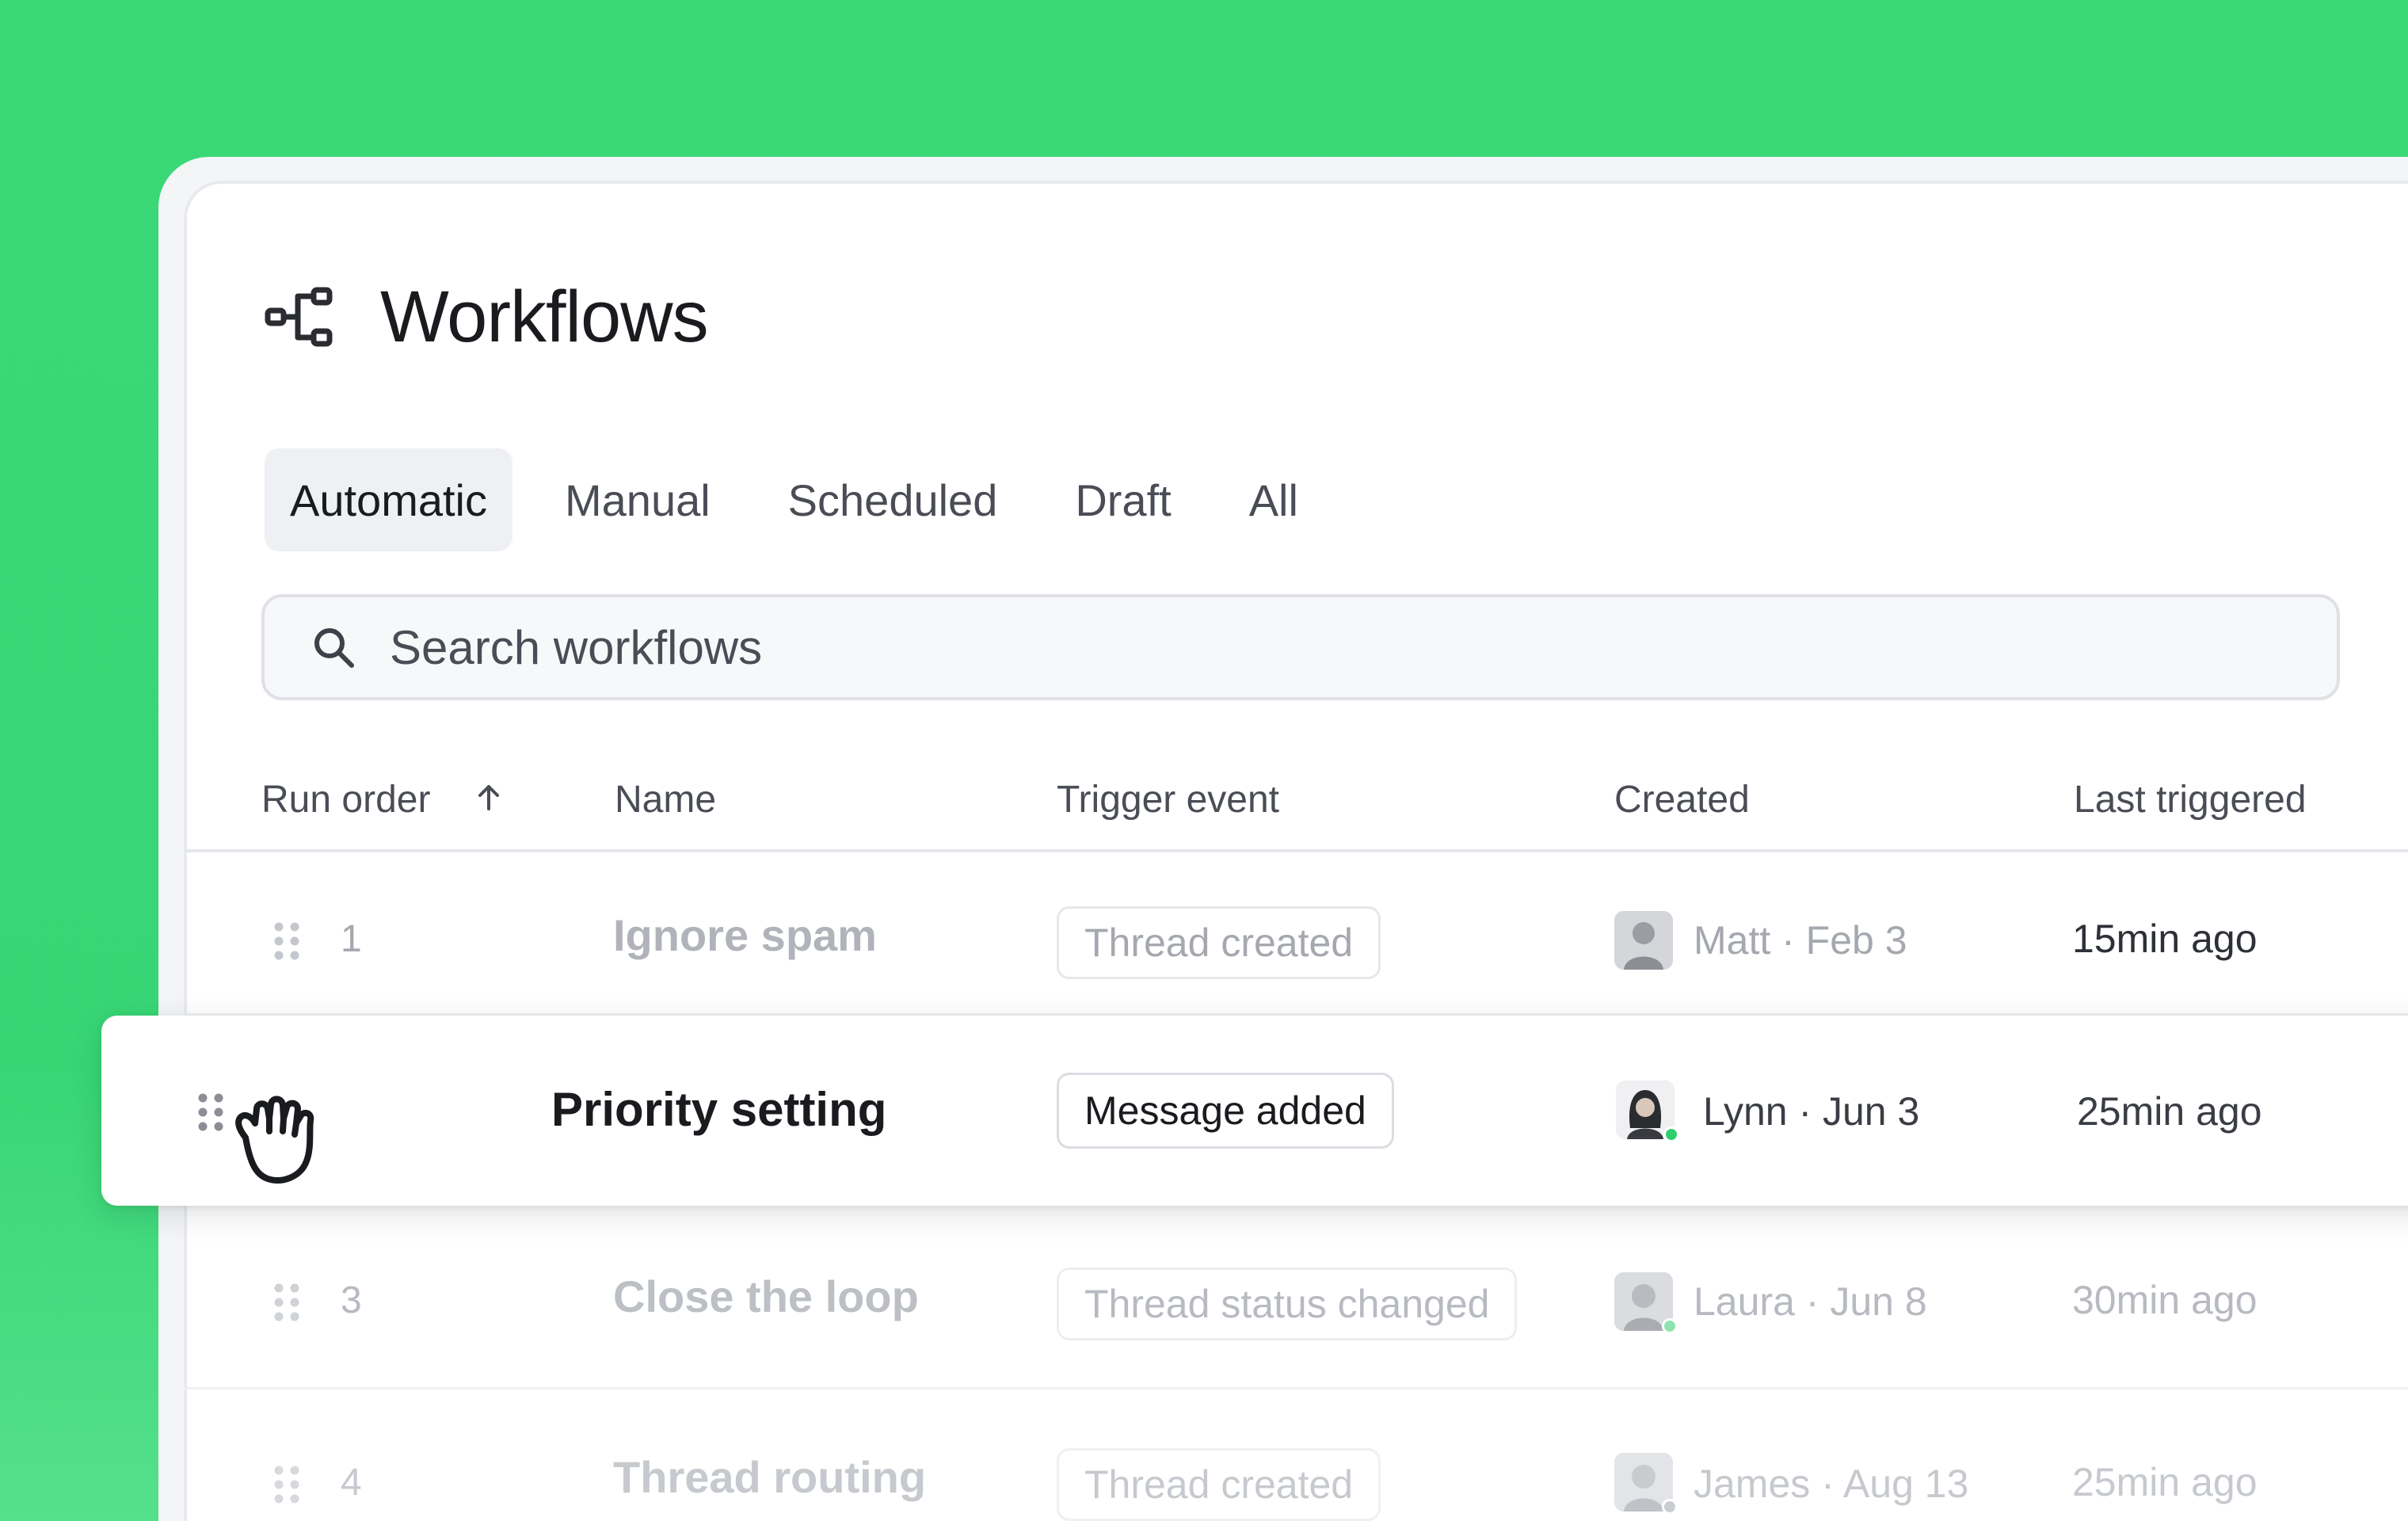 The image size is (2408, 1521). What do you see at coordinates (1810, 1301) in the screenshot?
I see `created-by-date: Laura · Jun 8` at bounding box center [1810, 1301].